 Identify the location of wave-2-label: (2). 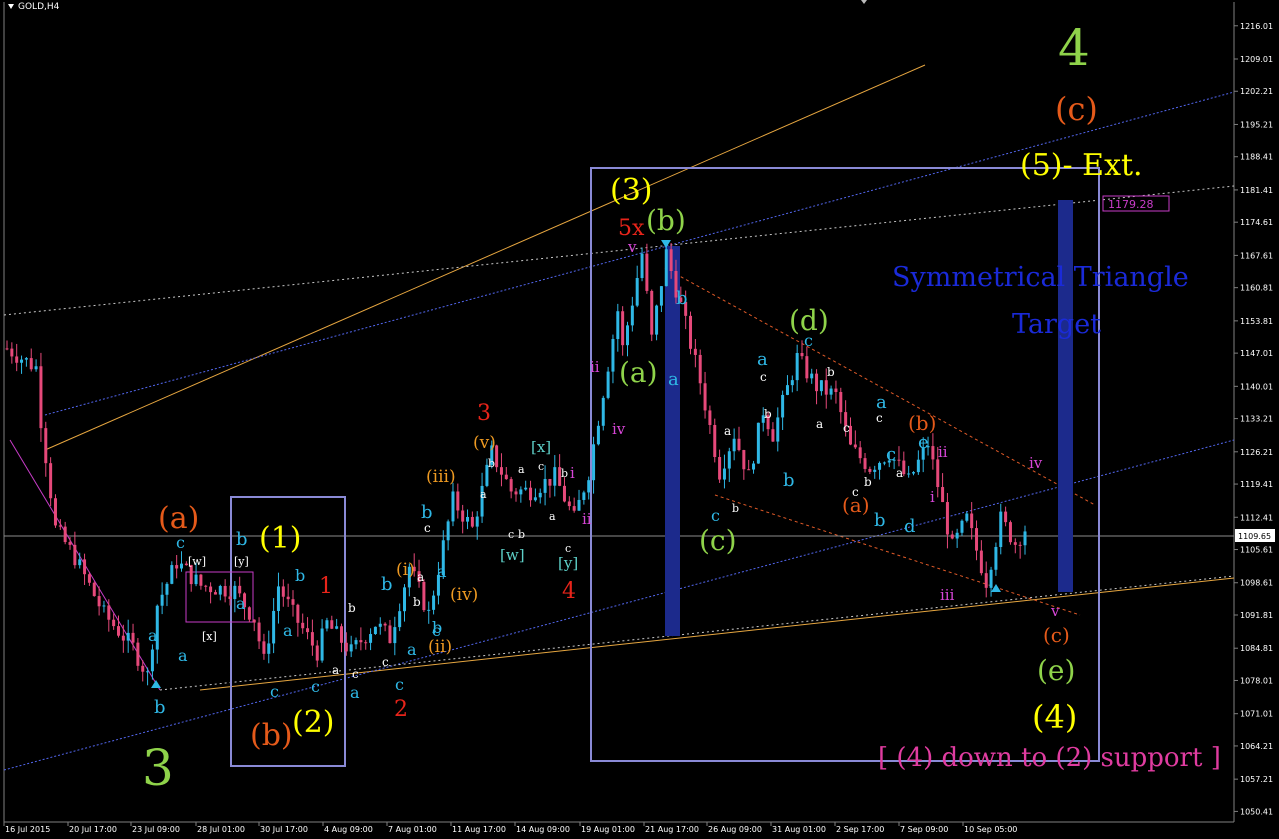
(313, 722).